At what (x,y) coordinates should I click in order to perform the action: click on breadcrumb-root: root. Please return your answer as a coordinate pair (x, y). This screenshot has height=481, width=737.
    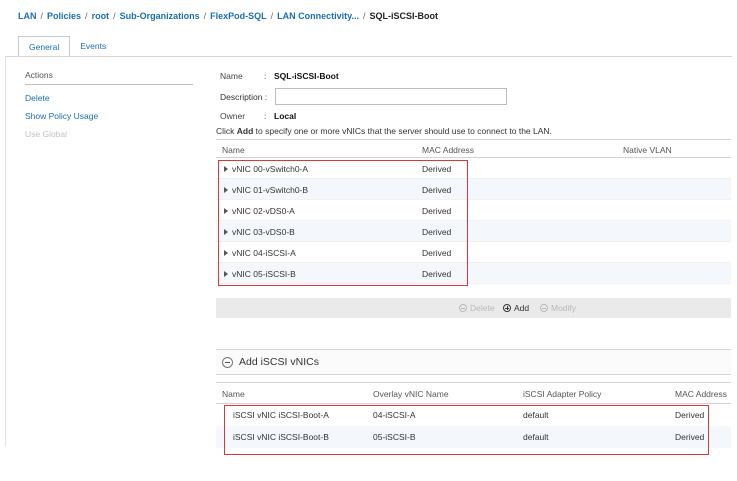
    Looking at the image, I should click on (101, 16).